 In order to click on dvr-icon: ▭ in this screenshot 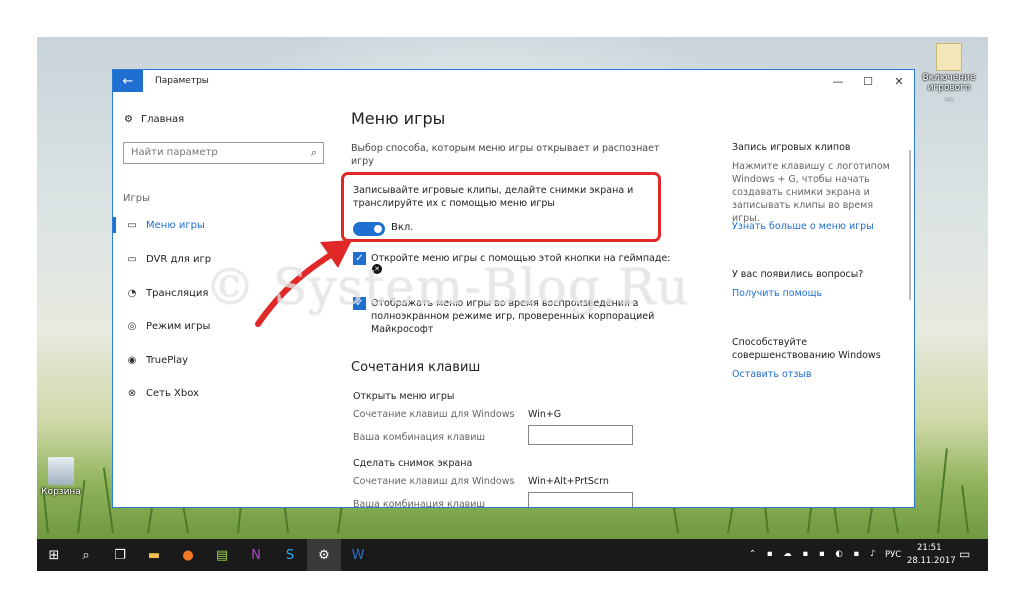, I will do `click(132, 259)`.